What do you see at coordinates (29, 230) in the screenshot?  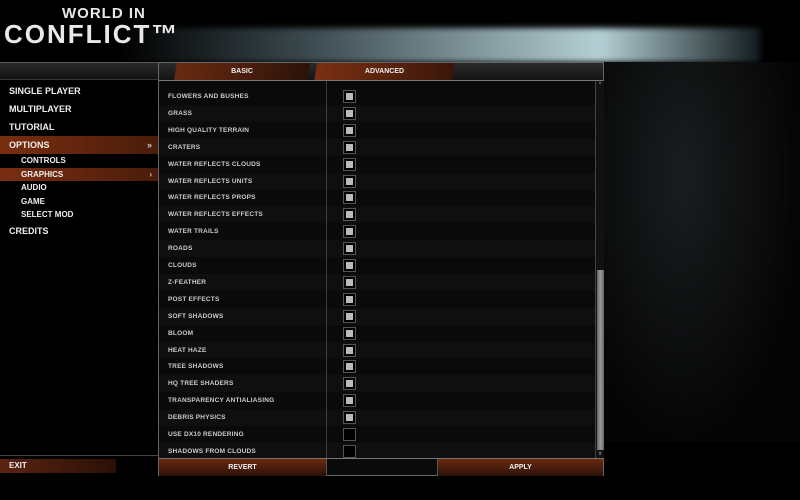 I see `menu-item-label: CREDITS` at bounding box center [29, 230].